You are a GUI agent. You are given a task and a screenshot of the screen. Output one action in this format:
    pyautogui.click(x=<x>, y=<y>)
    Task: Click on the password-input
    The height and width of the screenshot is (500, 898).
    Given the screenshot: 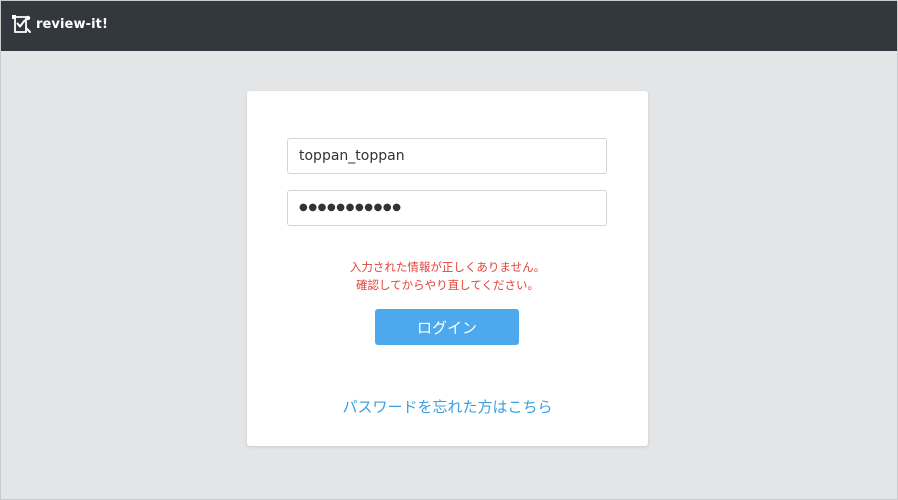 What is the action you would take?
    pyautogui.click(x=447, y=208)
    